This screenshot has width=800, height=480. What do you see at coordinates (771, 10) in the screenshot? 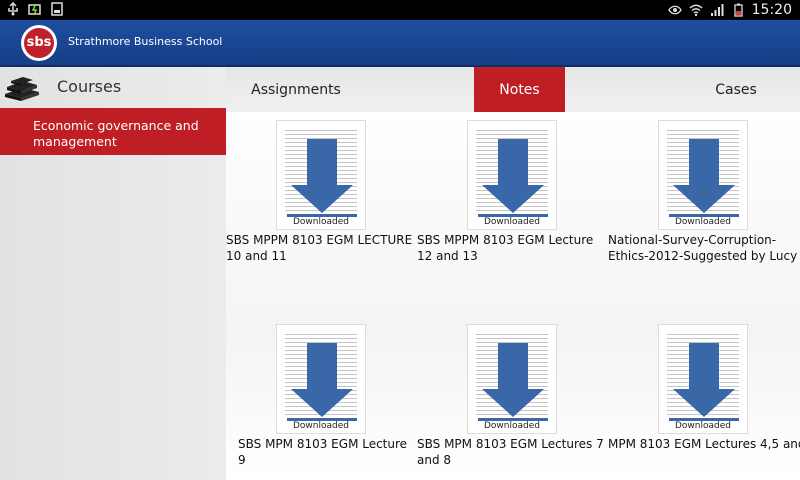
I see `clock: 15:20` at bounding box center [771, 10].